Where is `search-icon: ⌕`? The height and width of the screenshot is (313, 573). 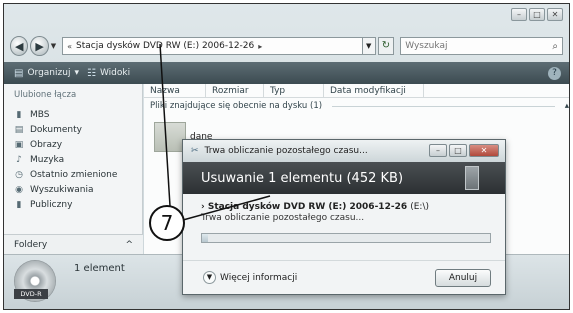
search-icon: ⌕ is located at coordinates (555, 46).